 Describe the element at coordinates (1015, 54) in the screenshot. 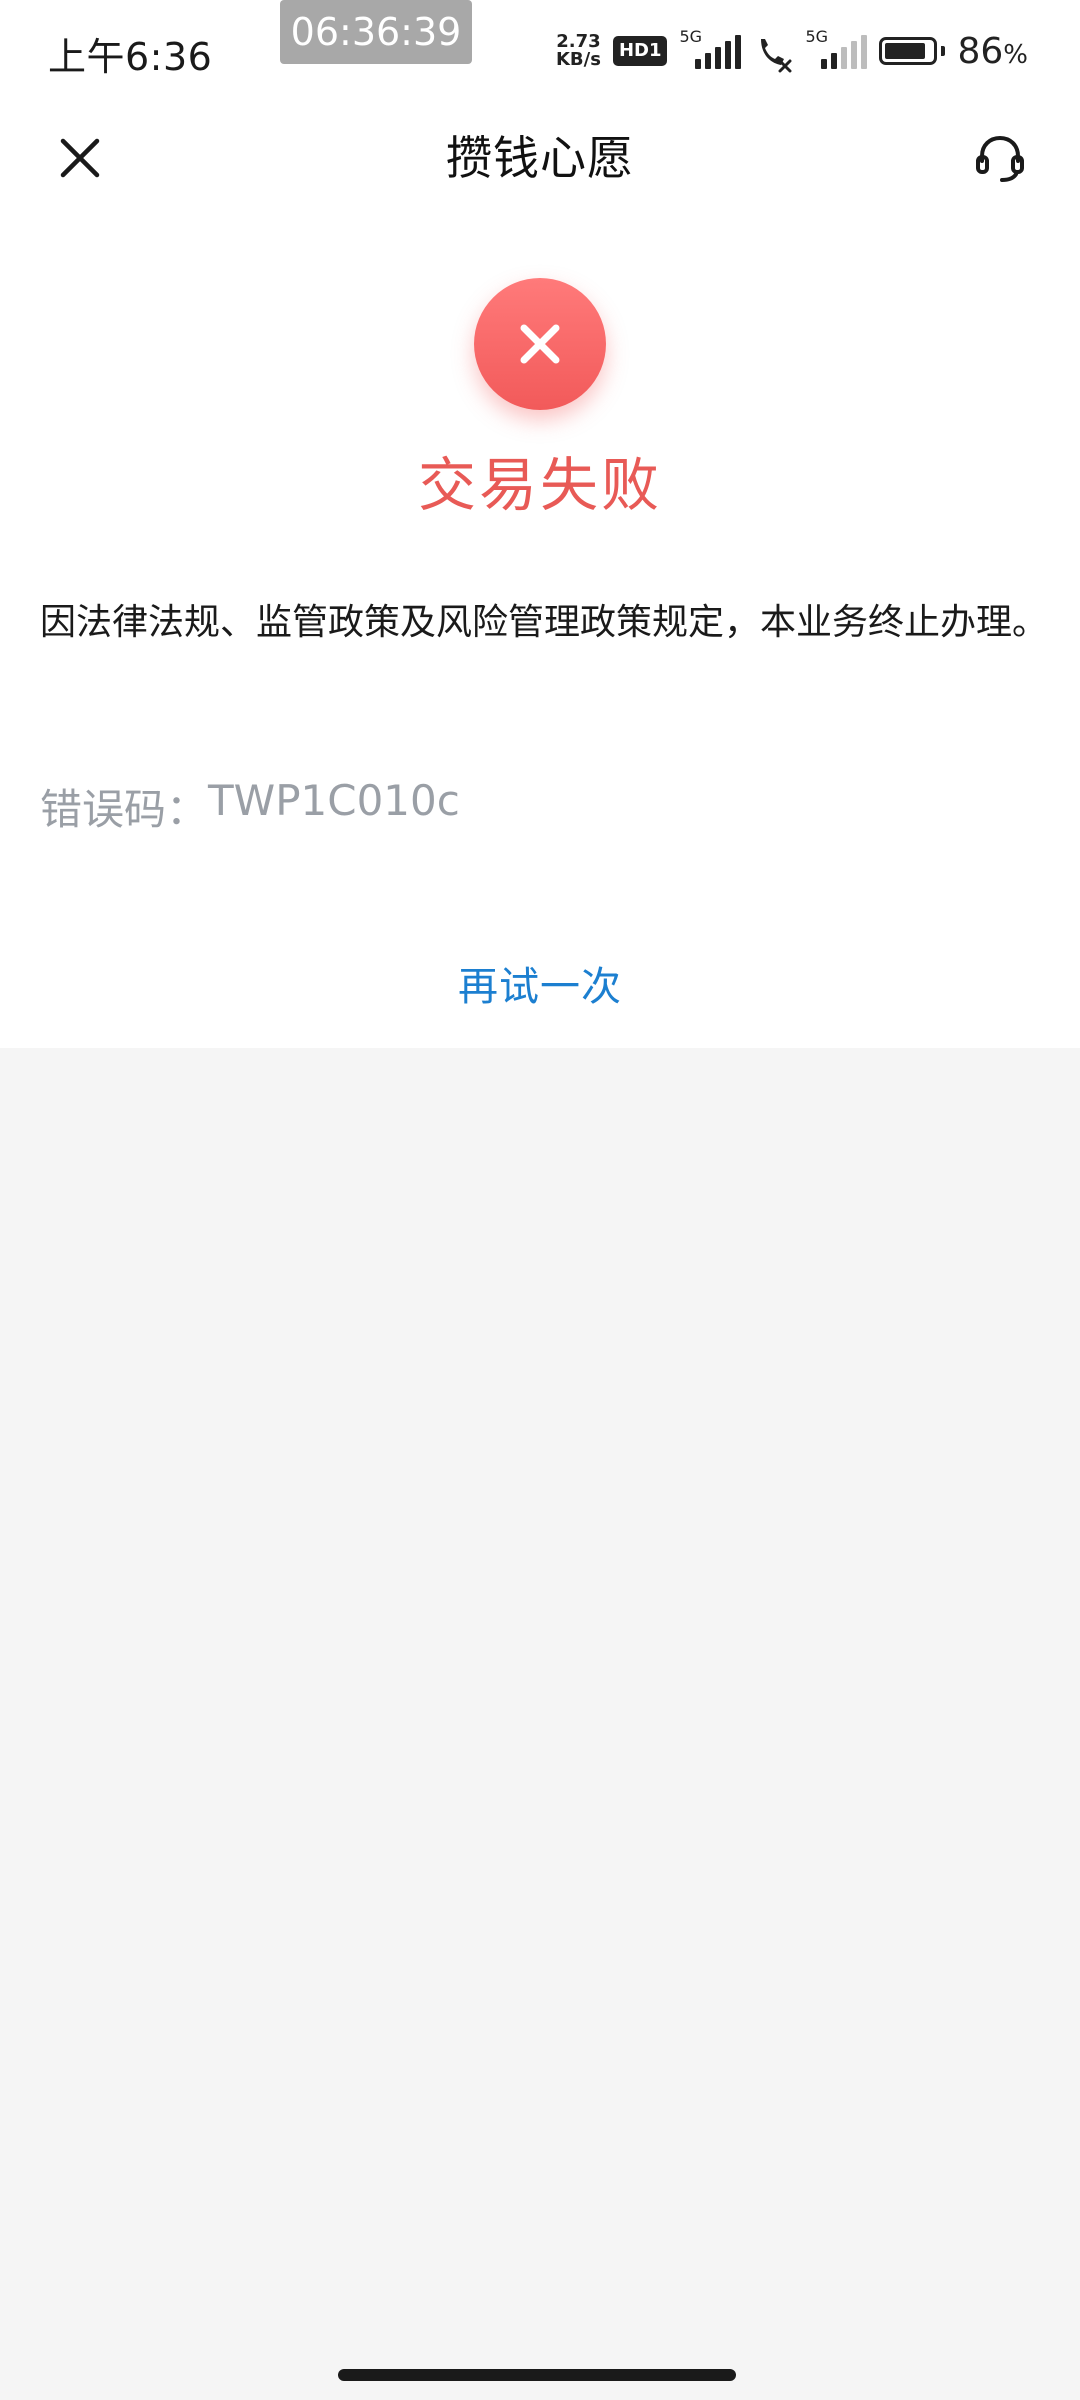

I see `battery-percent-unit: %` at that location.